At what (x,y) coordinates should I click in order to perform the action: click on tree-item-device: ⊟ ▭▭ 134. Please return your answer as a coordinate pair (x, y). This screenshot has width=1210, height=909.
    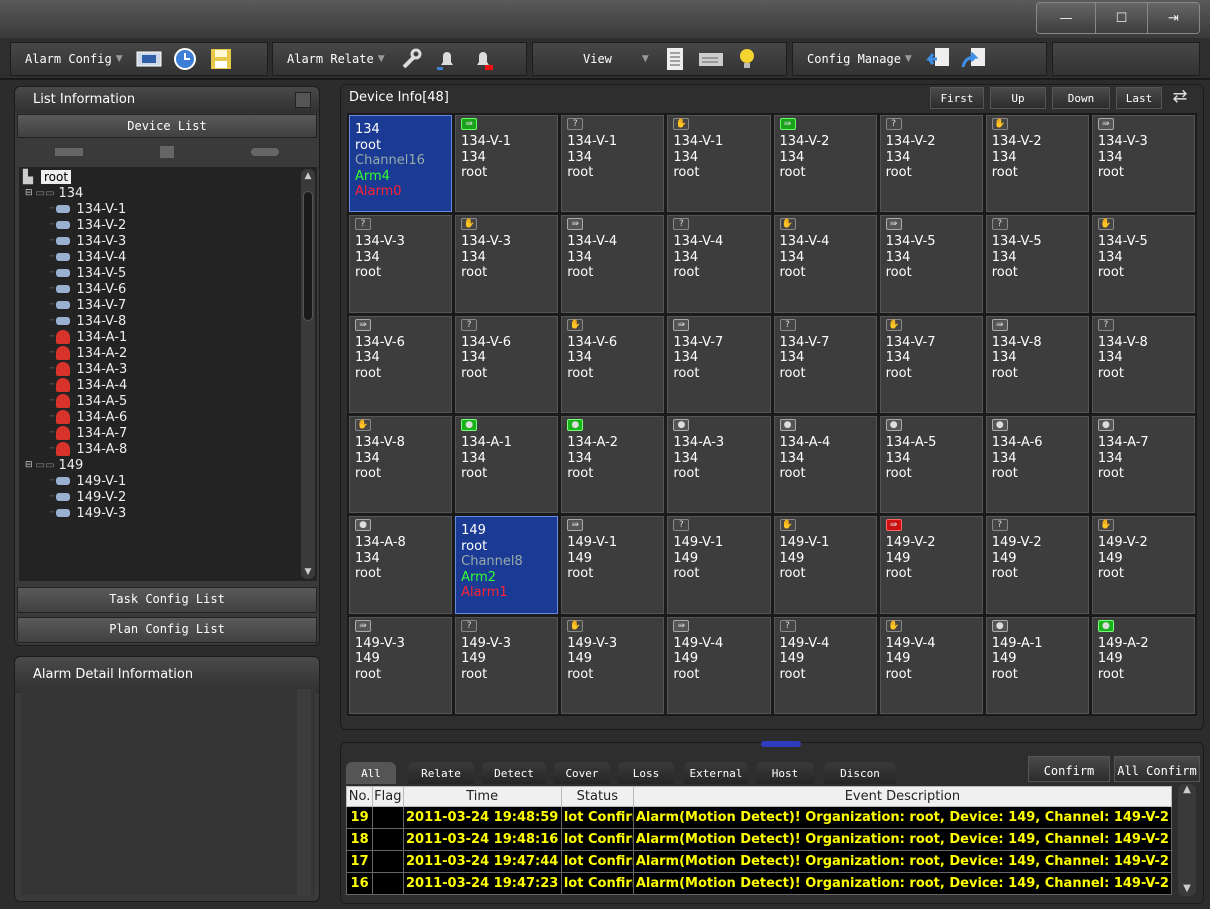
    Looking at the image, I should click on (170, 193).